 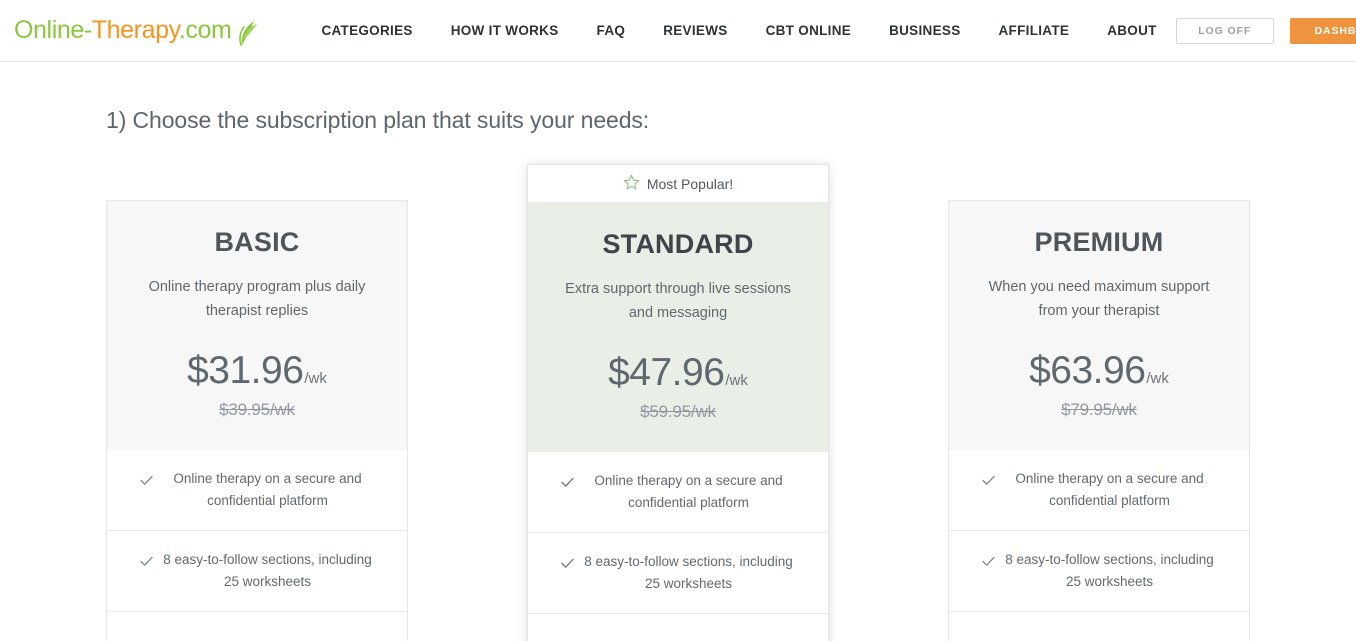 I want to click on nav-item-categories: CATEGORIES, so click(x=366, y=30).